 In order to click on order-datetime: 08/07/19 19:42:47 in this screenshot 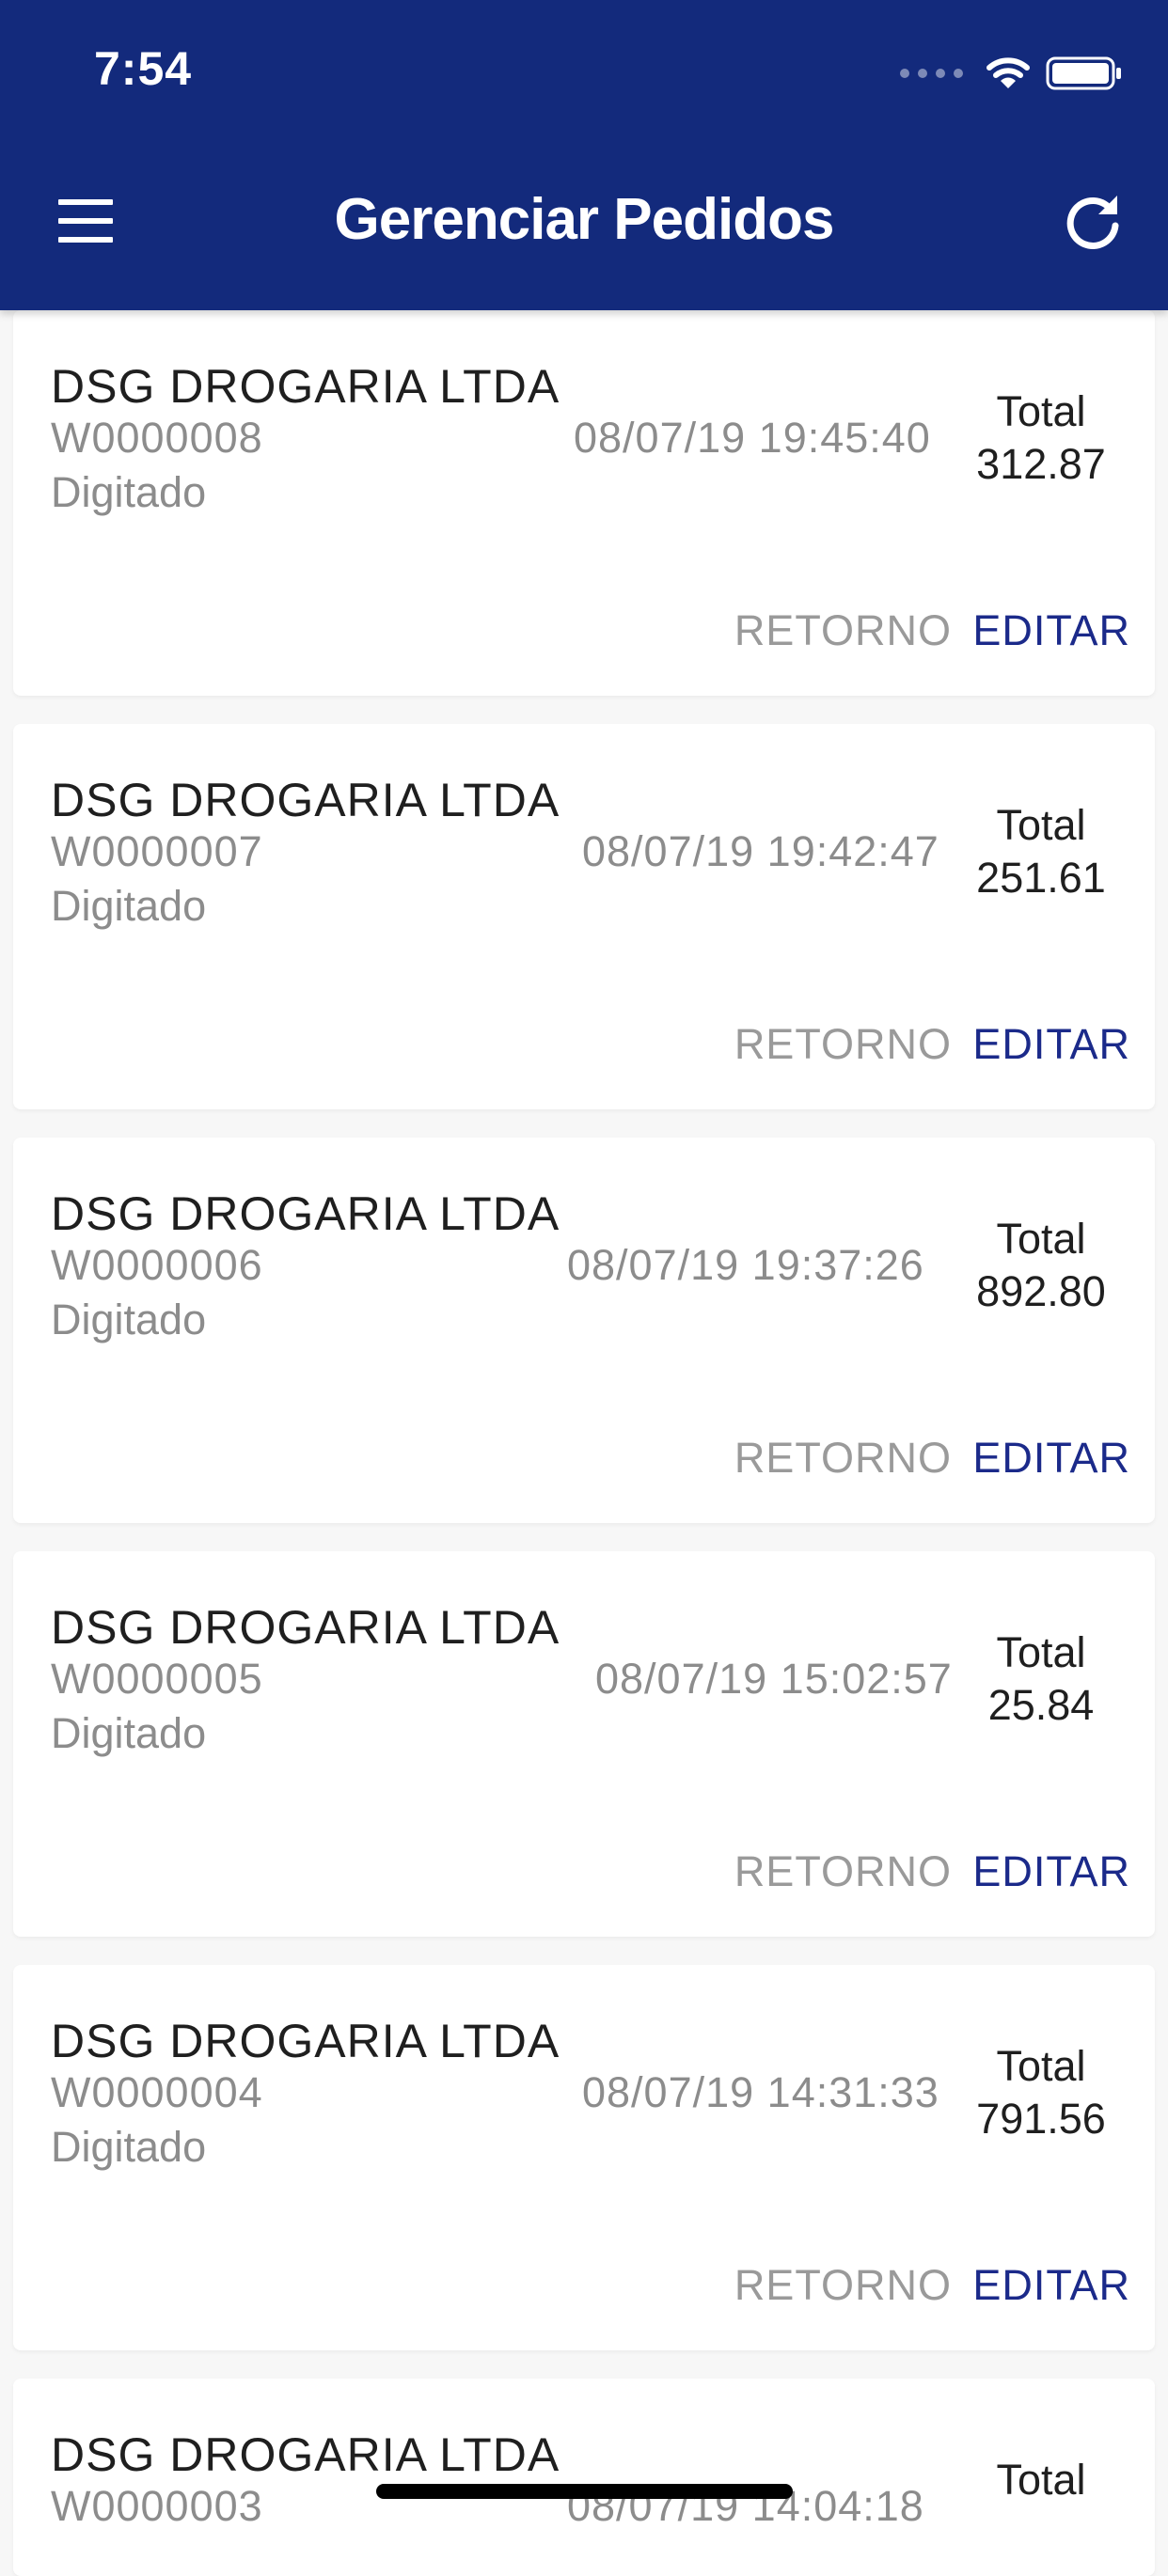, I will do `click(760, 851)`.